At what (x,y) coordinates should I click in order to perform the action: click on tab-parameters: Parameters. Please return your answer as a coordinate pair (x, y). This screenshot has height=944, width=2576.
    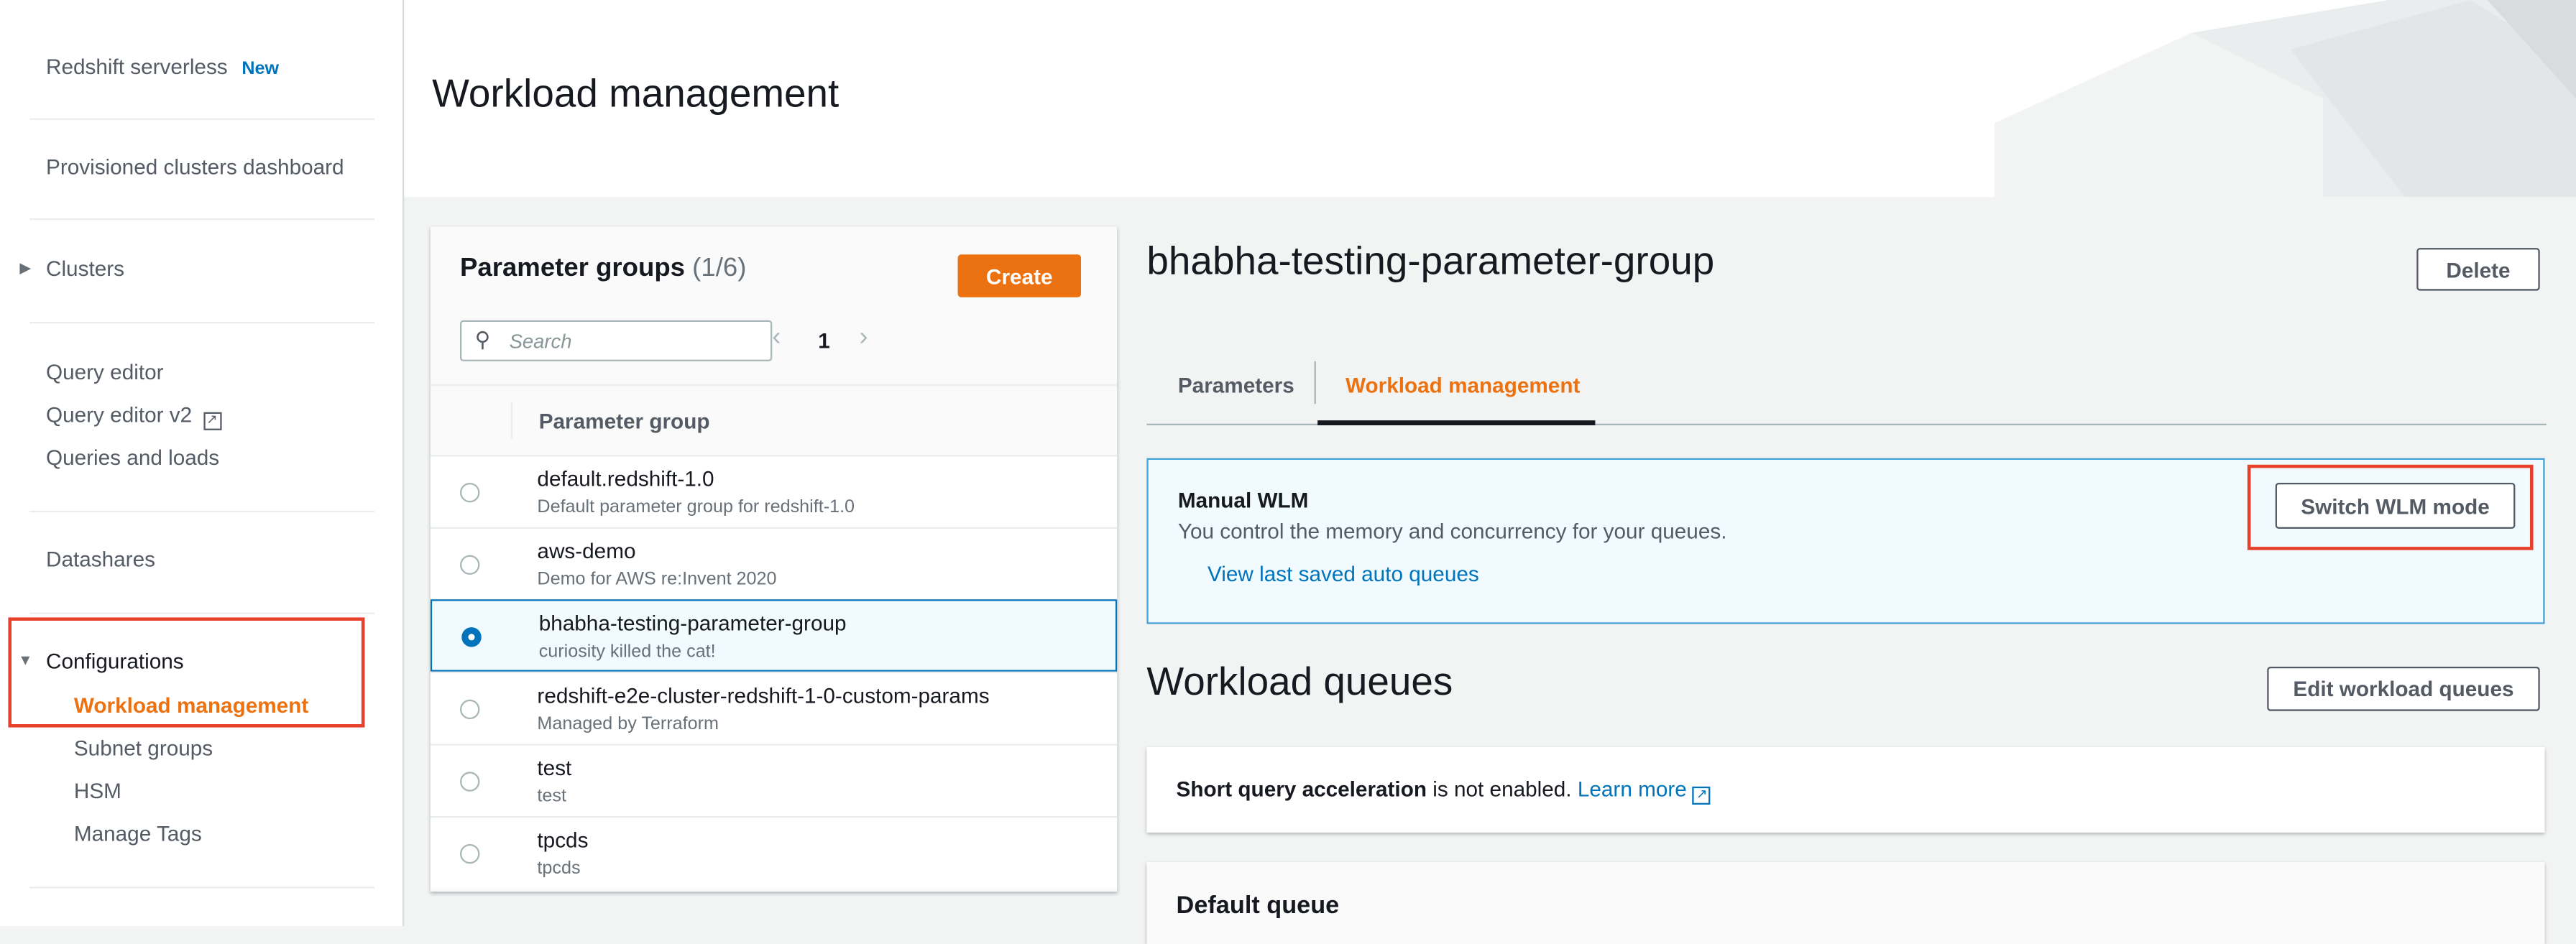
    Looking at the image, I should click on (1236, 385).